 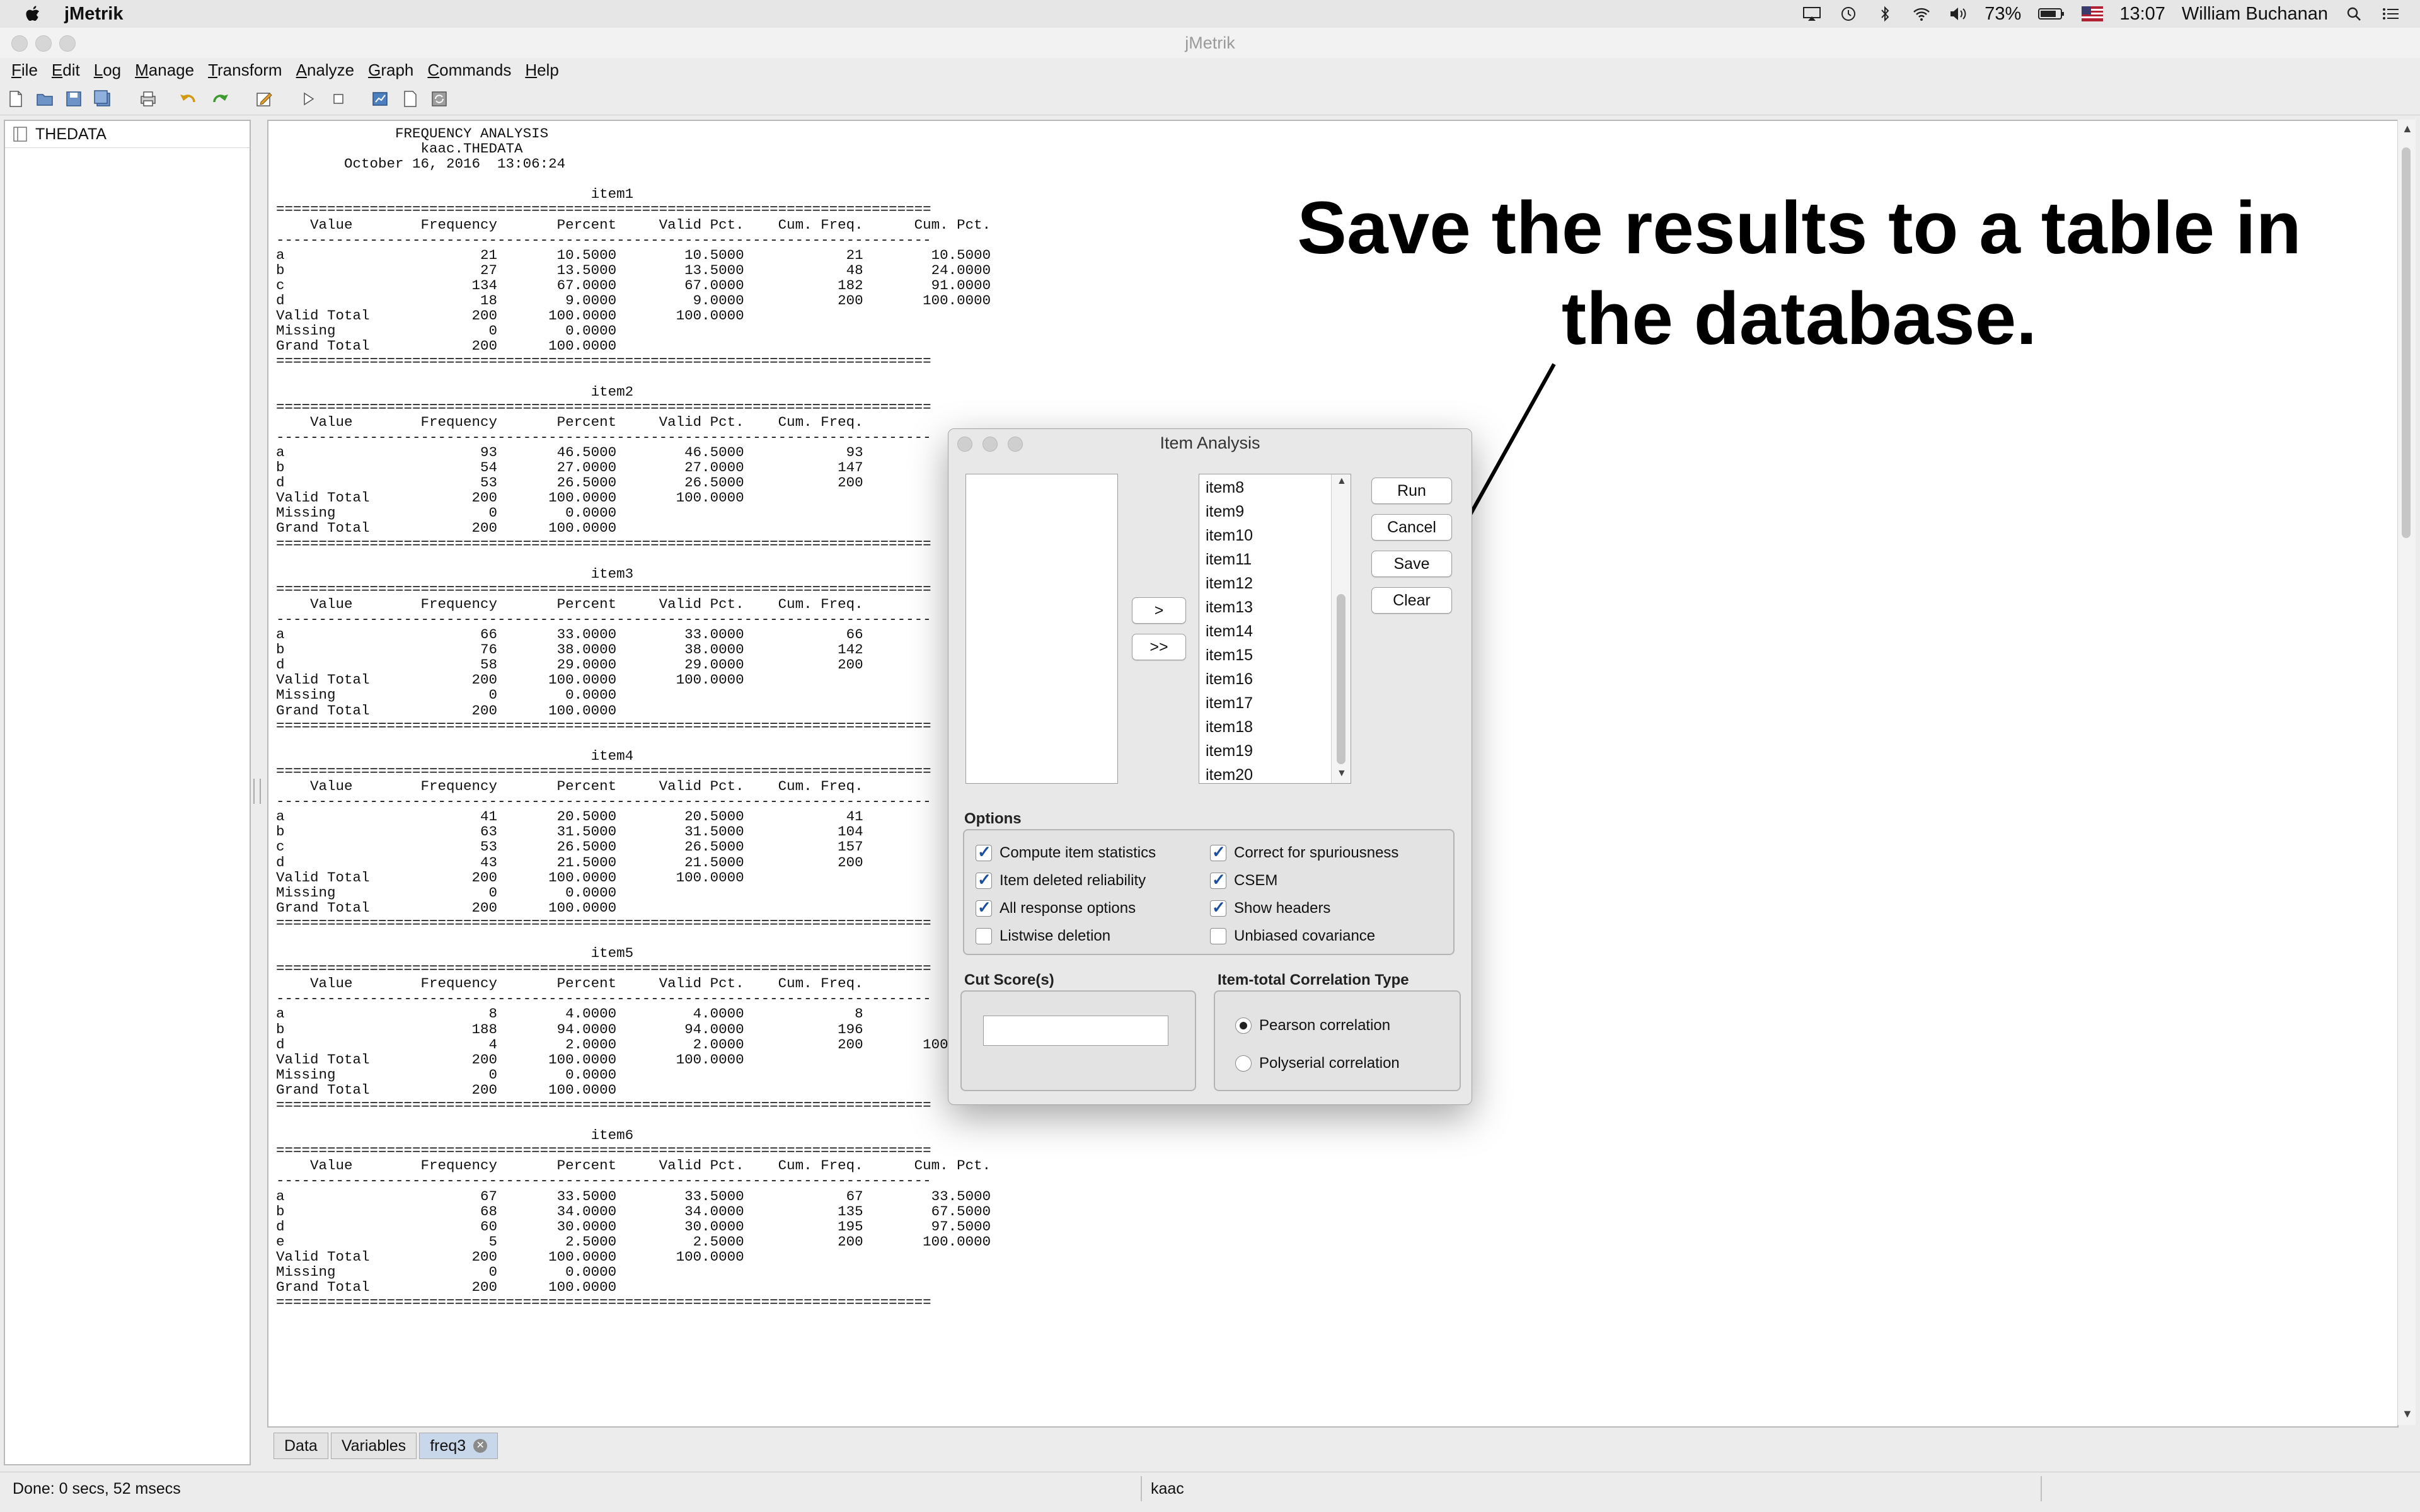 I want to click on option-compute-item-statistics: Compute item statistics, so click(x=1066, y=852).